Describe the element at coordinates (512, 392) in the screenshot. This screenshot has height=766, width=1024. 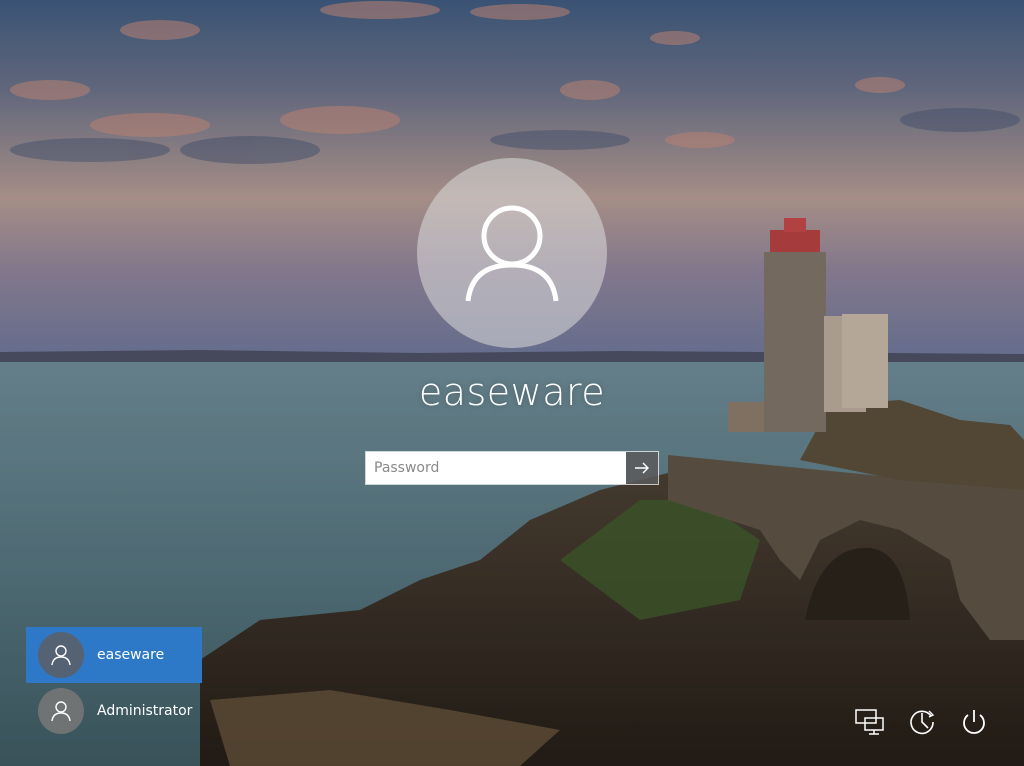
I see `username-label: easeware` at that location.